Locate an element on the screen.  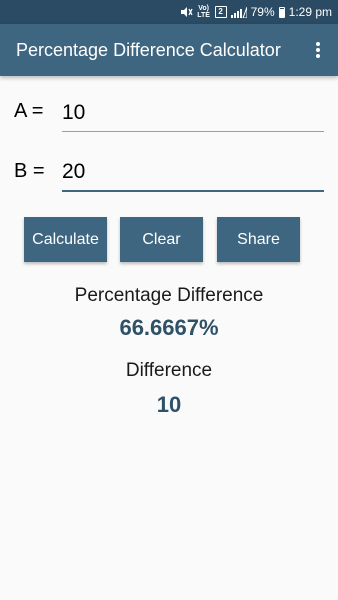
app-title: Percentage Difference Calculator is located at coordinates (148, 49).